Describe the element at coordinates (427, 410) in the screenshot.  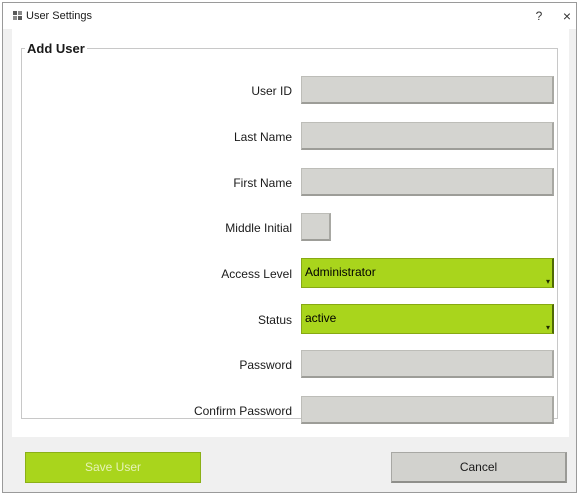
I see `confirm-password-input` at that location.